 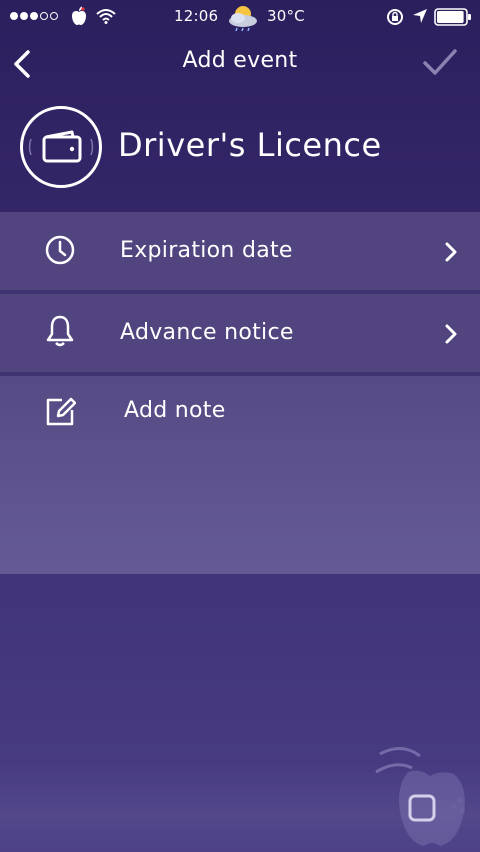 I want to click on edit-note-icon, so click(x=61, y=411).